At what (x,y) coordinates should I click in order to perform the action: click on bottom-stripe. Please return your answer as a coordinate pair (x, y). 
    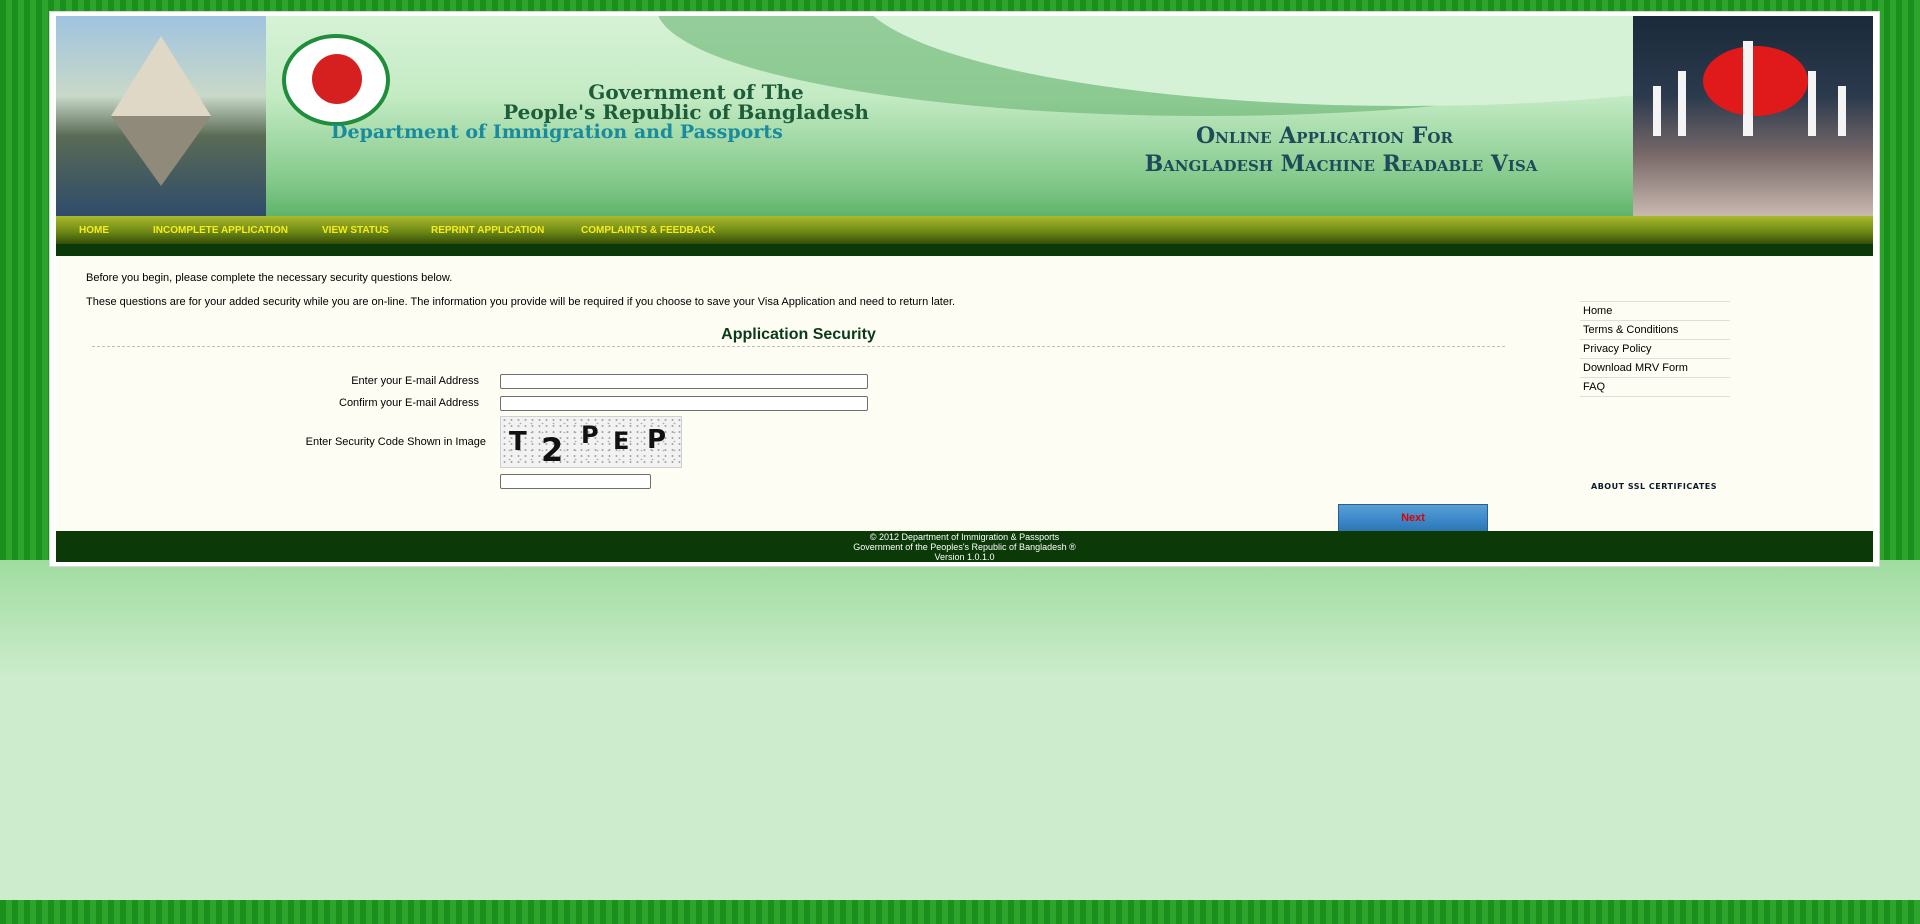
    Looking at the image, I should click on (960, 912).